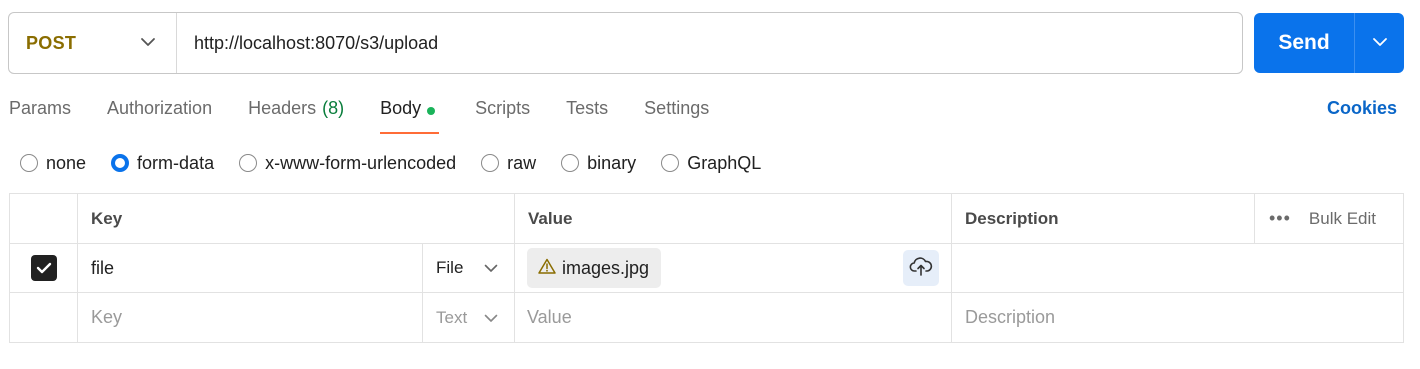 The image size is (1420, 369). I want to click on table-row: file File images.jpg, so click(706, 268).